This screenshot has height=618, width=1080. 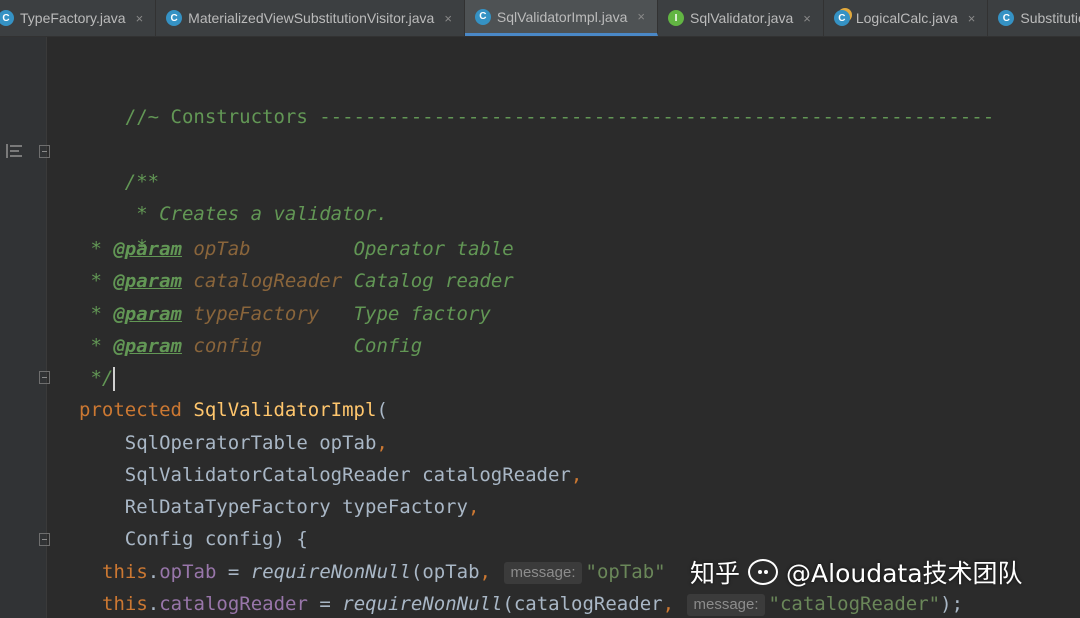 I want to click on code-line: protected SqlValidatorImpl(, so click(x=233, y=410).